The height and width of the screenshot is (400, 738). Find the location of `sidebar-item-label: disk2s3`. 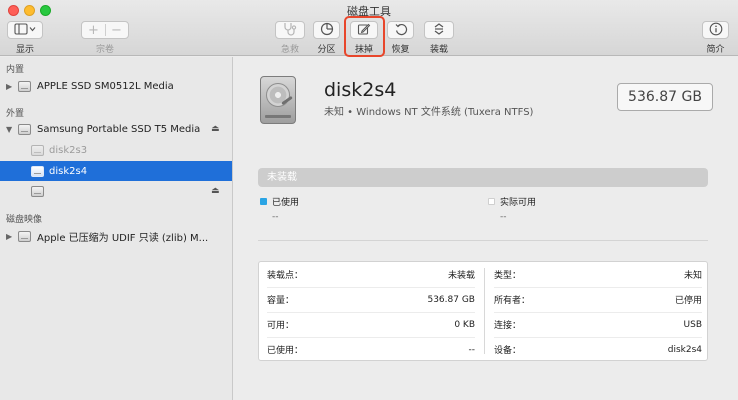

sidebar-item-label: disk2s3 is located at coordinates (68, 150).